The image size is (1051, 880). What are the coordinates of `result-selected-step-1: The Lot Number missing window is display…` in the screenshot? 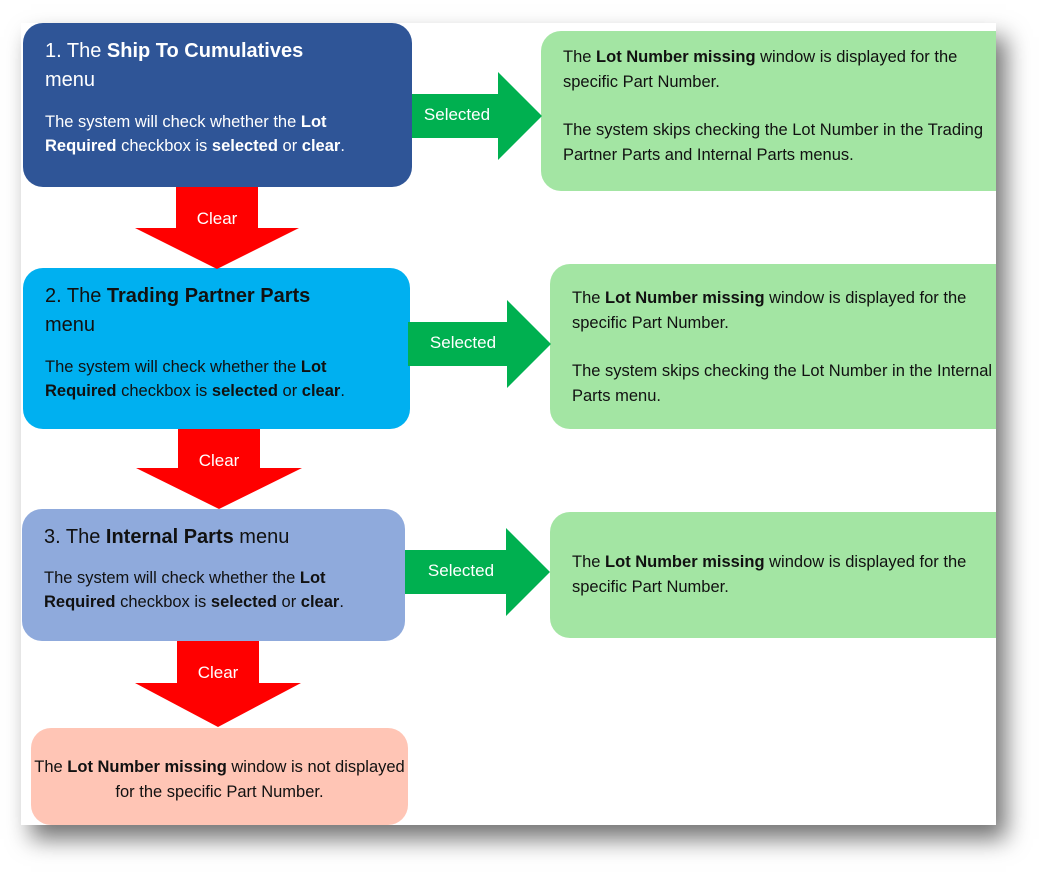 It's located at (768, 111).